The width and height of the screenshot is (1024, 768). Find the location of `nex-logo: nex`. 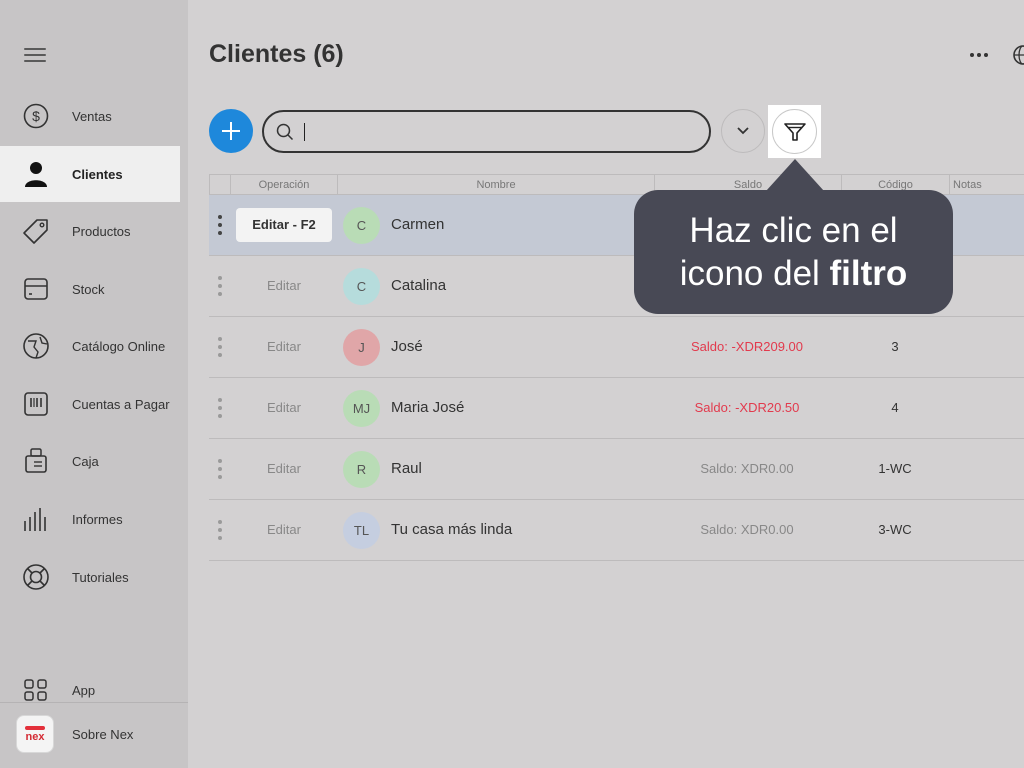

nex-logo: nex is located at coordinates (35, 734).